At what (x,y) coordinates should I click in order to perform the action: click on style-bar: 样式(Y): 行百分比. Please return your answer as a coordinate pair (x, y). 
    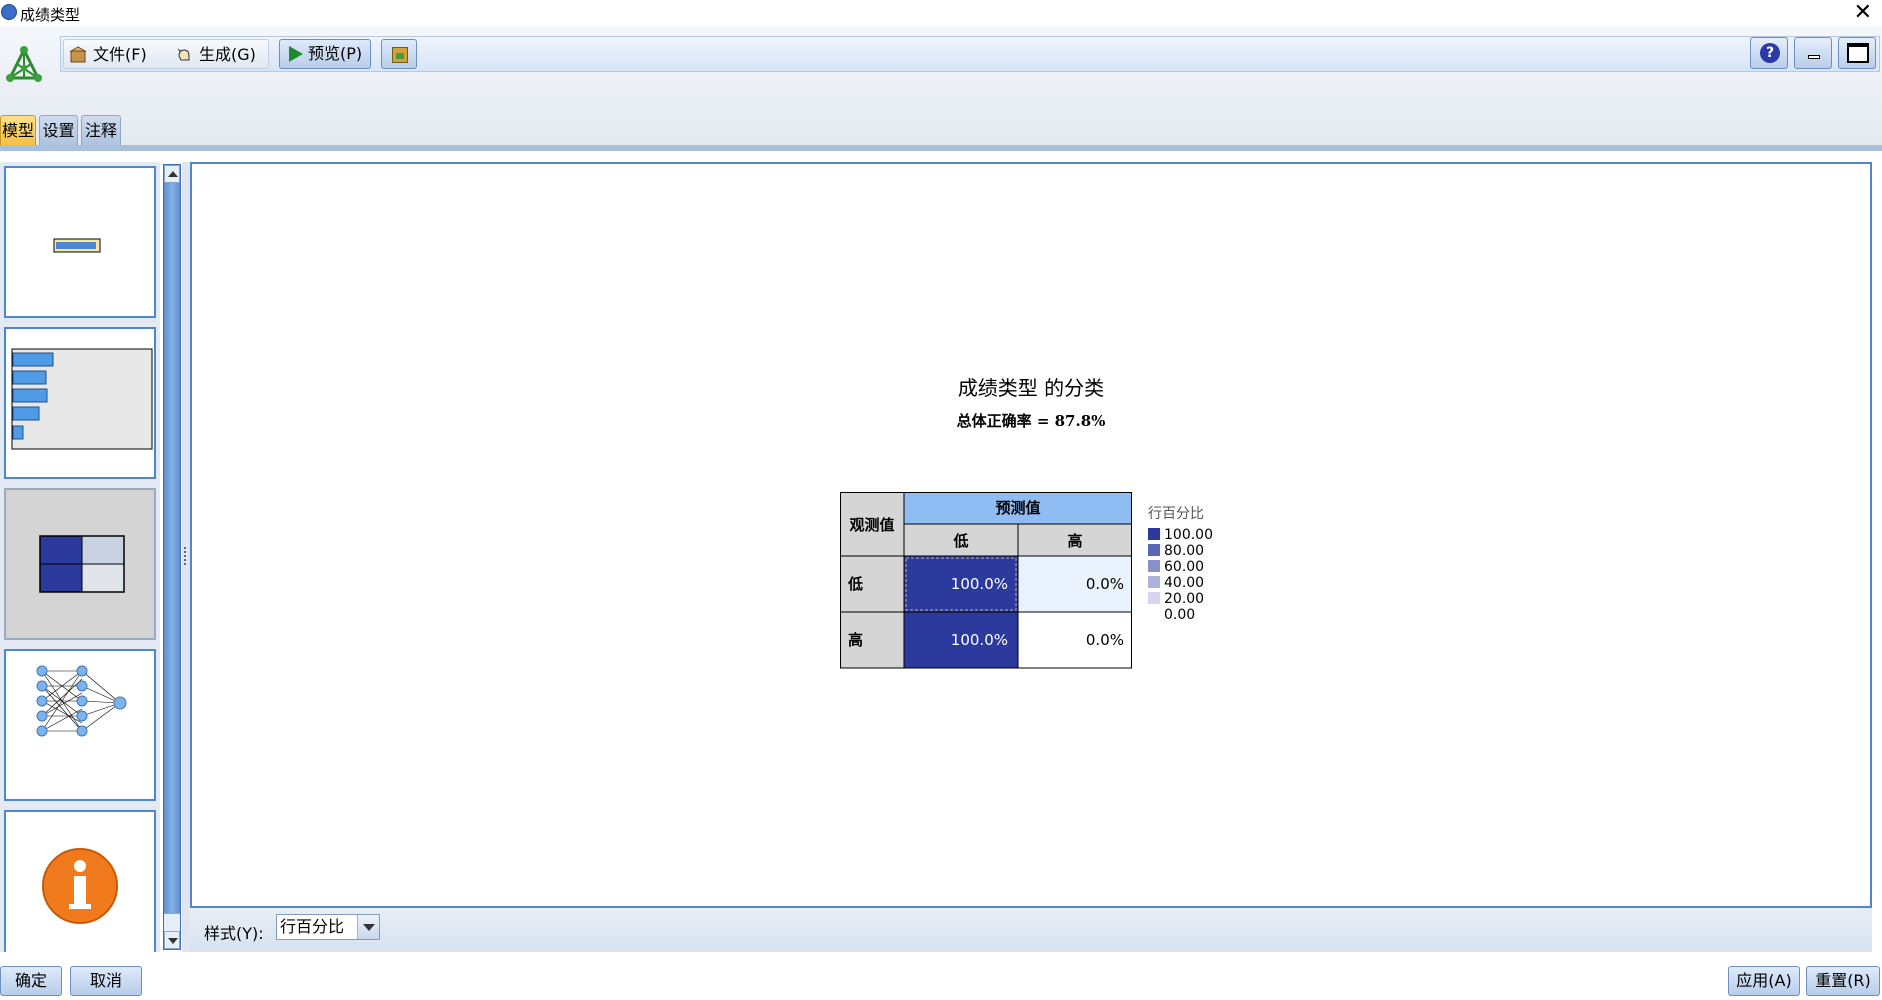
    Looking at the image, I should click on (1031, 930).